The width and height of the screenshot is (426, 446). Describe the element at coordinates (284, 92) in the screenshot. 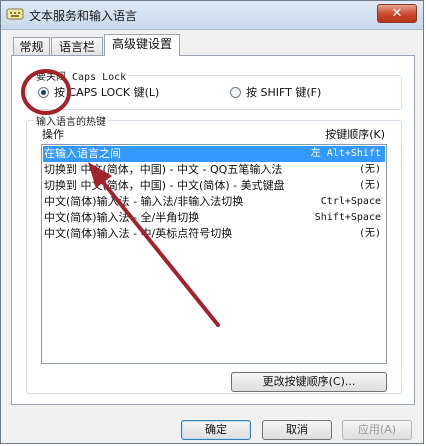

I see `radio-shift-label: 按 SHIFT 键(F)` at that location.